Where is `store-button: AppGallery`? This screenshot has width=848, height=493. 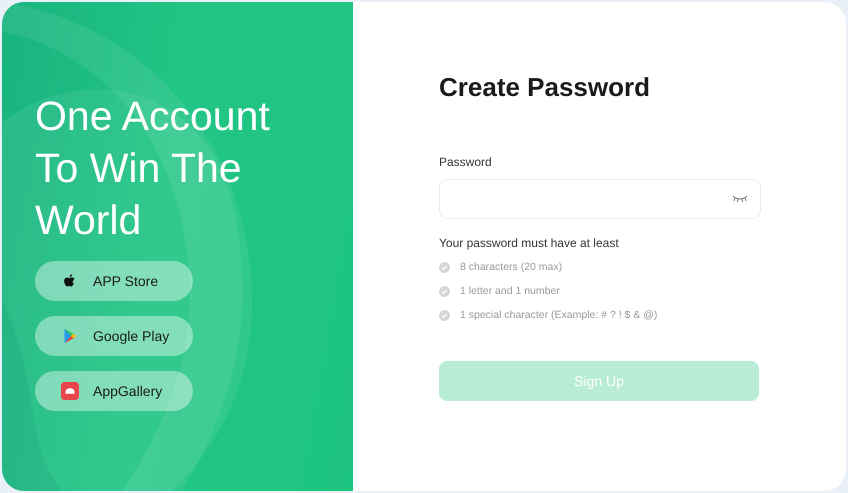 store-button: AppGallery is located at coordinates (114, 391).